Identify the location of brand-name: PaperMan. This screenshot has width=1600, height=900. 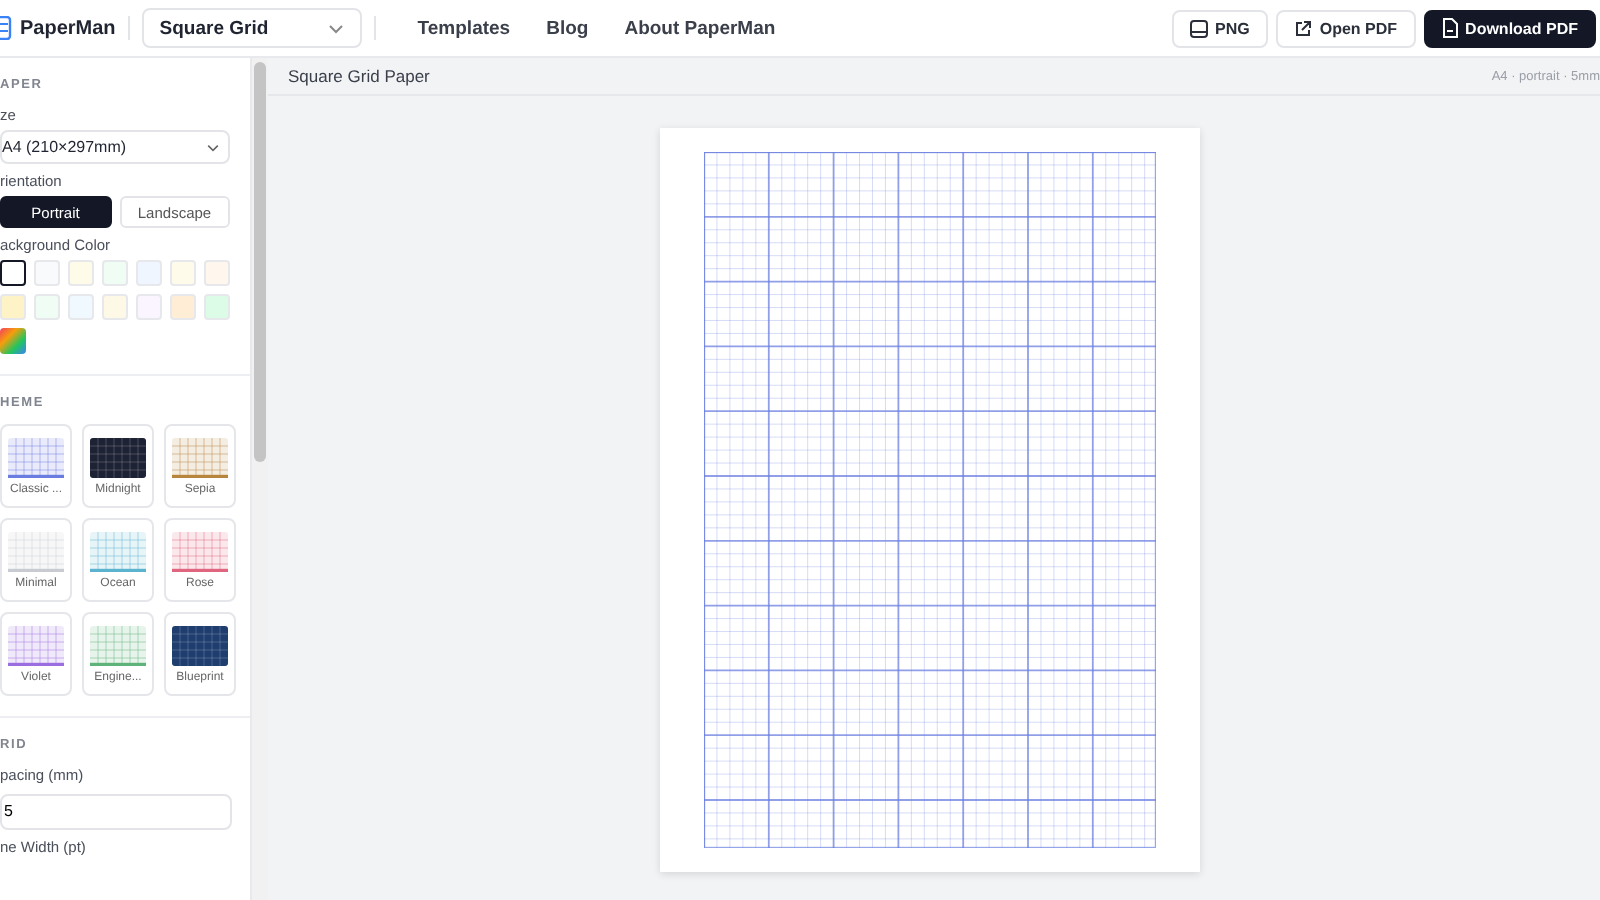
(68, 28).